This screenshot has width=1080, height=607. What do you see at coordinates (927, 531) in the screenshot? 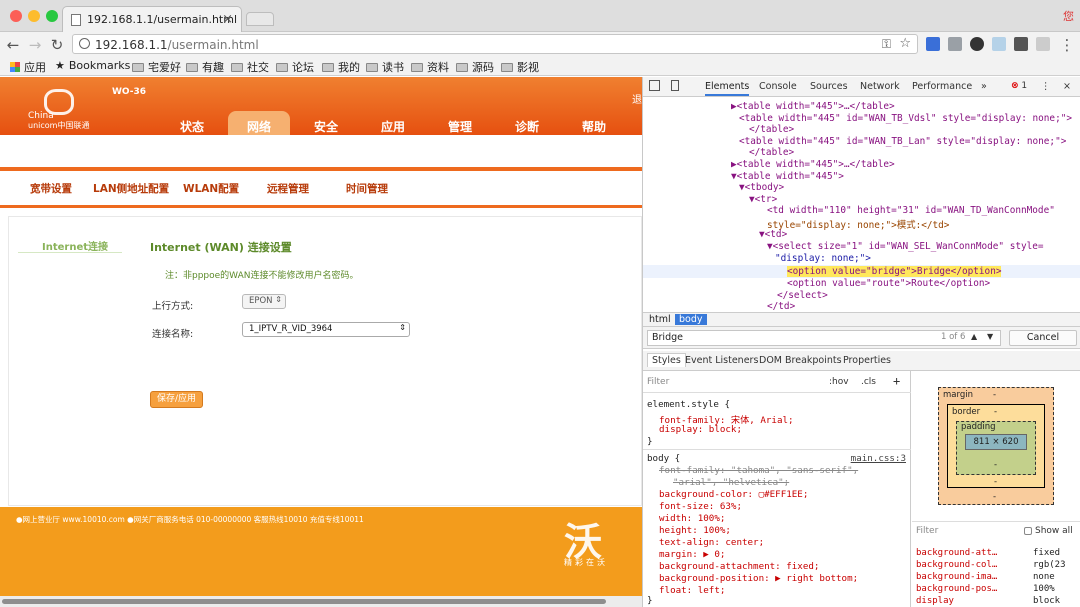
I see `computed-filter: Filter` at bounding box center [927, 531].